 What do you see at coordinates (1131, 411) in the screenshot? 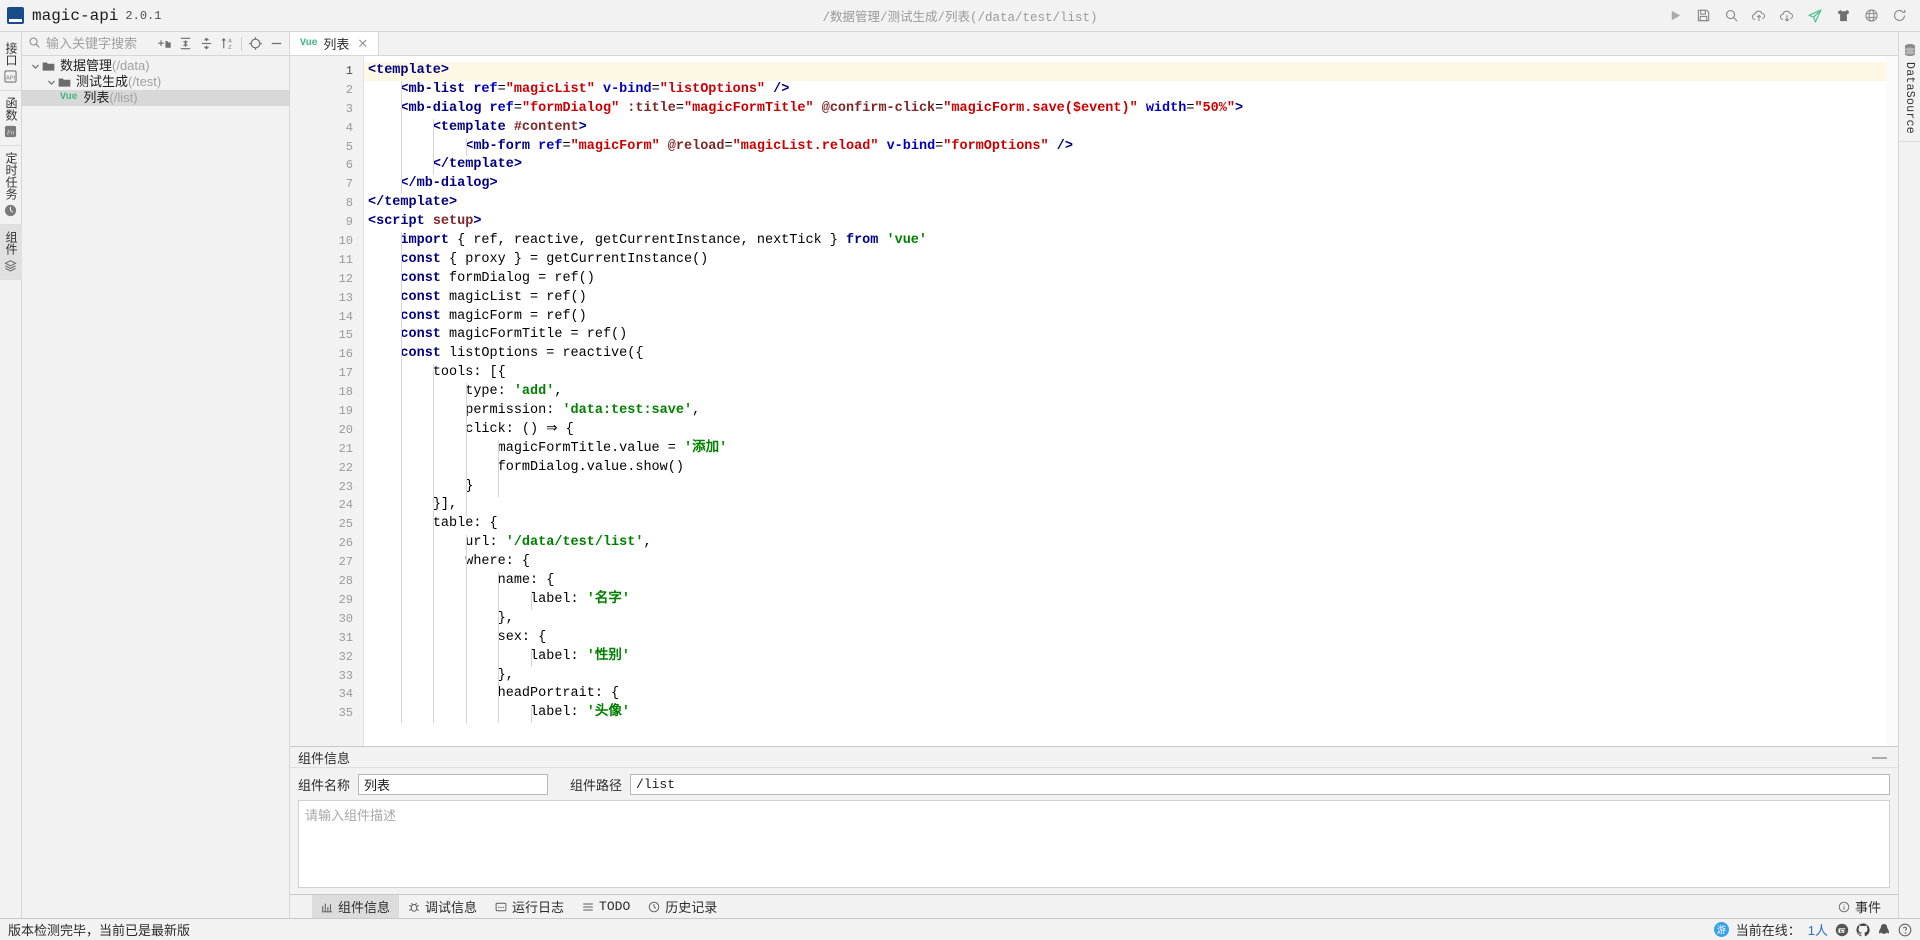
I see `code-line: permission: 'data:test:save',` at bounding box center [1131, 411].